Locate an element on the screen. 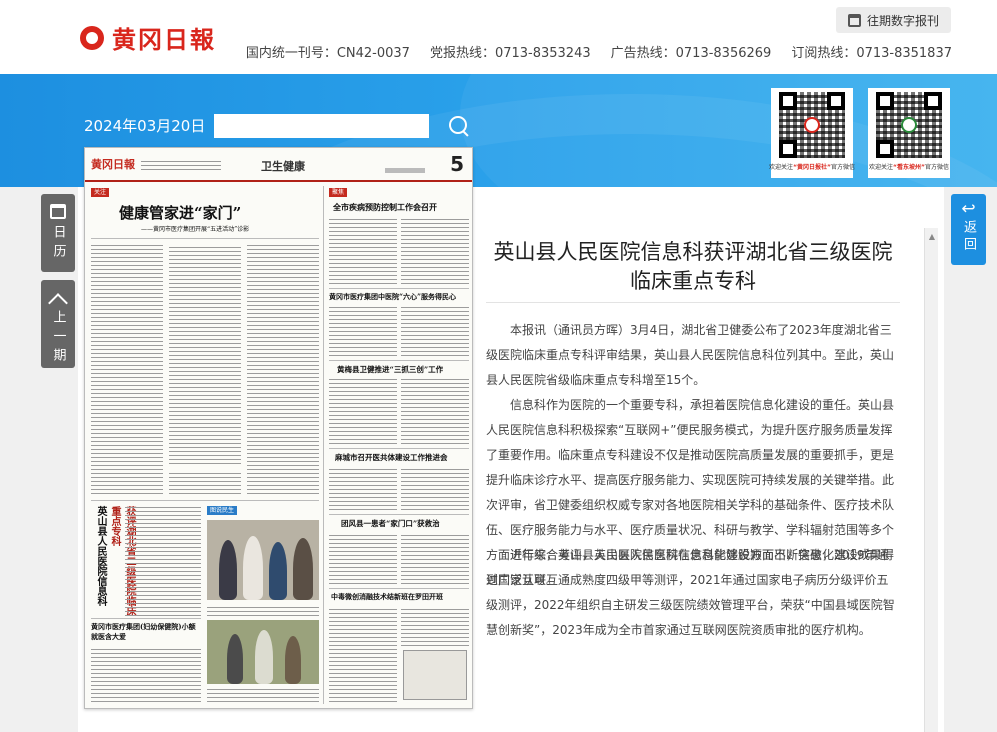 The width and height of the screenshot is (997, 732). paper-right-headline-6: 中毒微创消融技术结新班在罗田开班 is located at coordinates (387, 597).